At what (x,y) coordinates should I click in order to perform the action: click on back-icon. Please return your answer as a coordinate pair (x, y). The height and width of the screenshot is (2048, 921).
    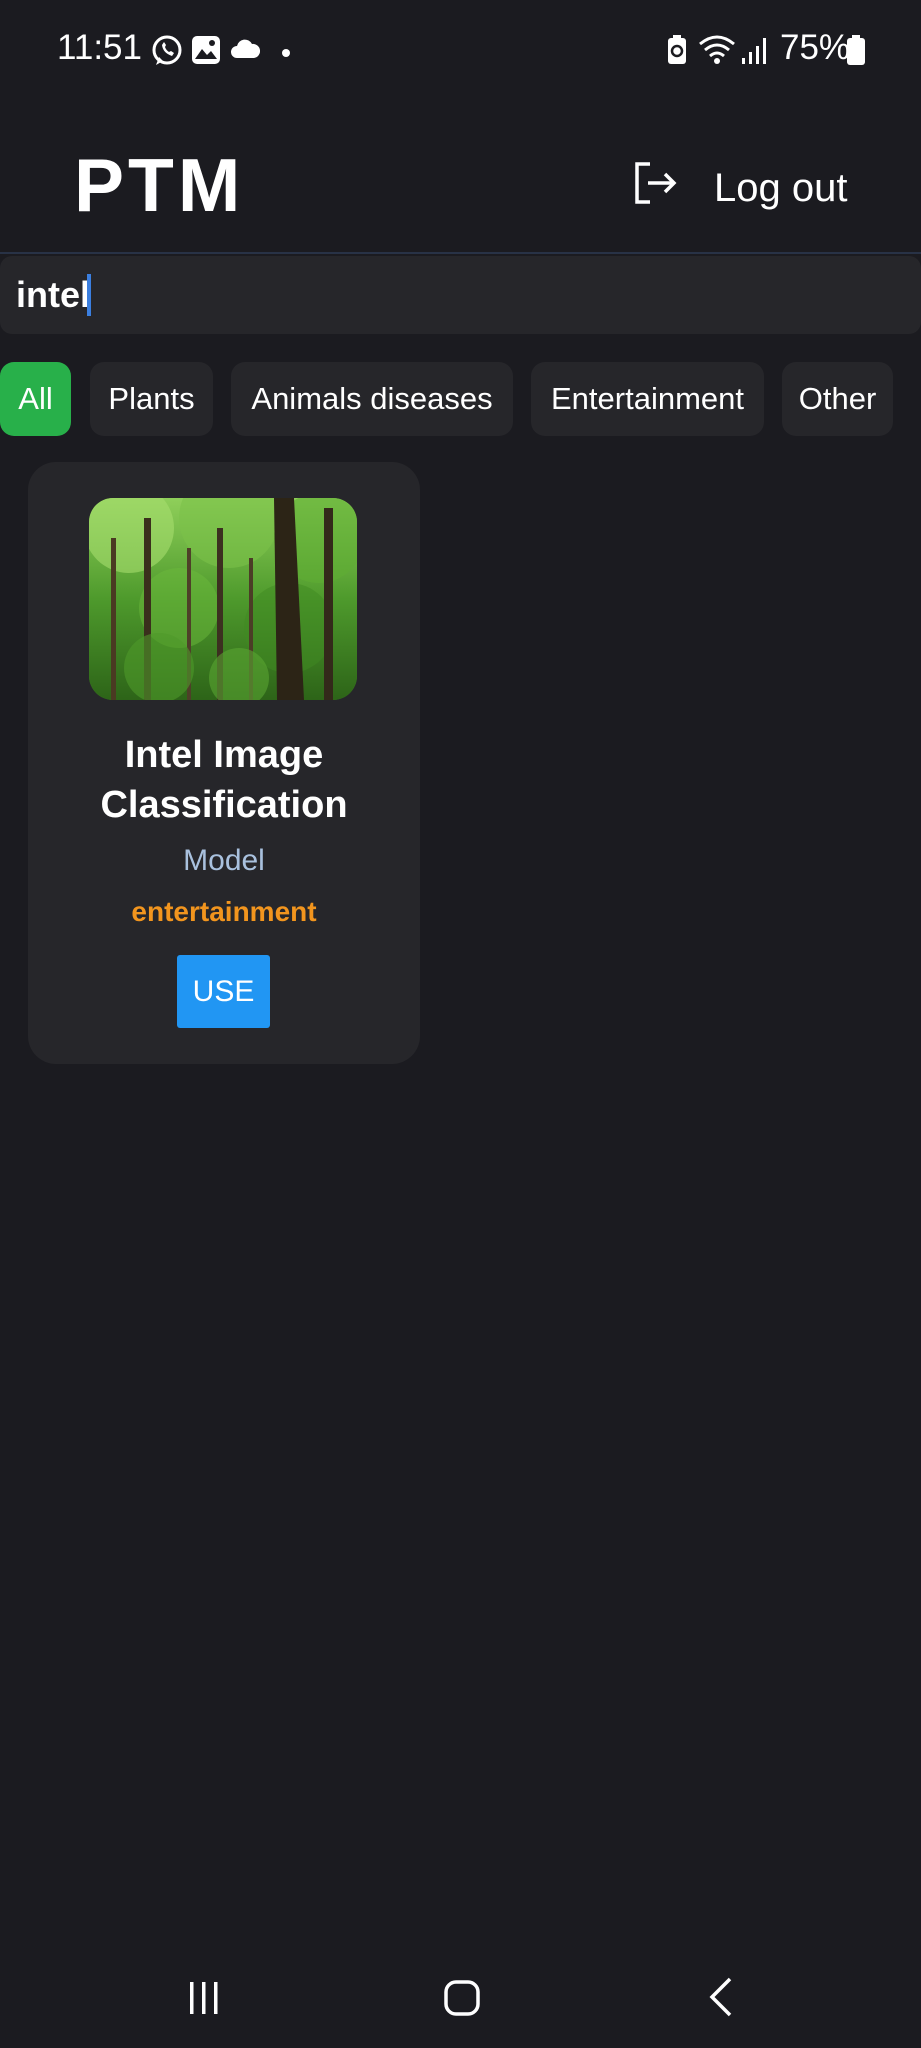
    Looking at the image, I should click on (721, 1999).